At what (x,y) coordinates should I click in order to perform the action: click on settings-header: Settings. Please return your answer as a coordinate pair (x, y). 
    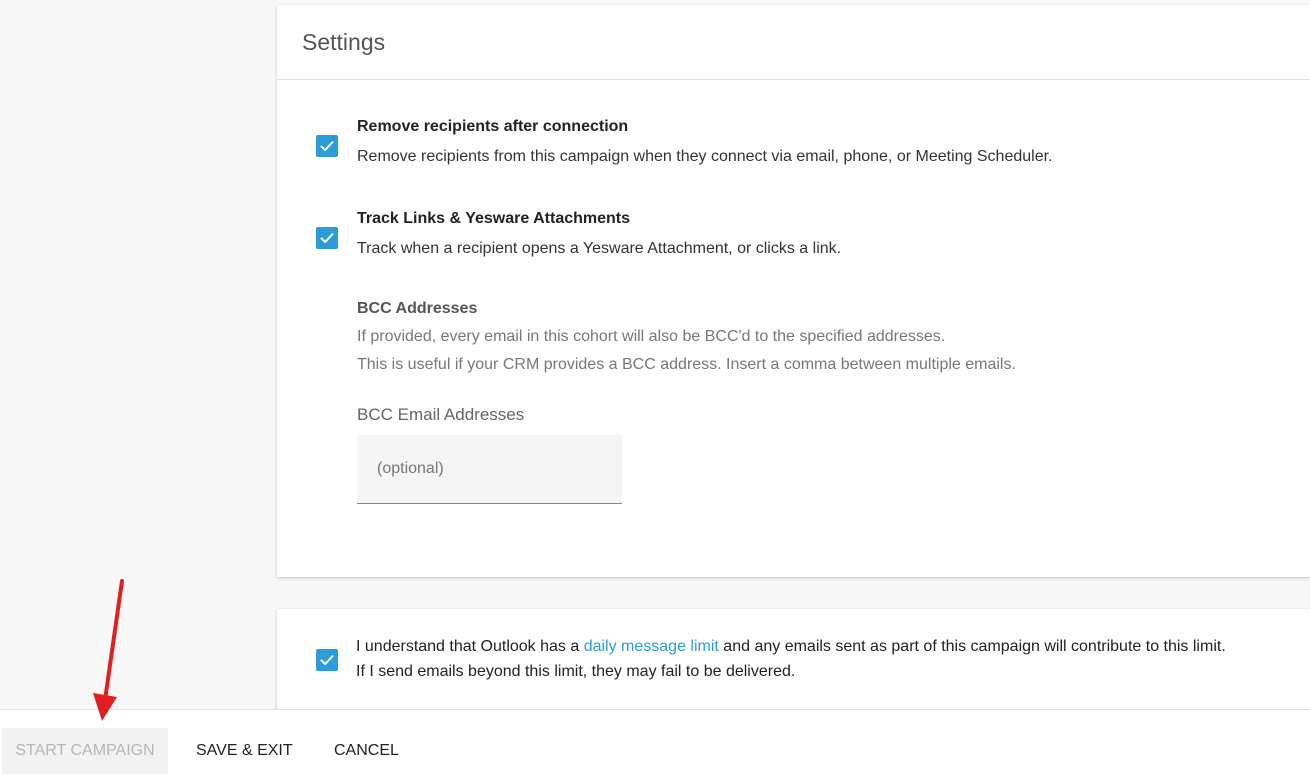
    Looking at the image, I should click on (793, 42).